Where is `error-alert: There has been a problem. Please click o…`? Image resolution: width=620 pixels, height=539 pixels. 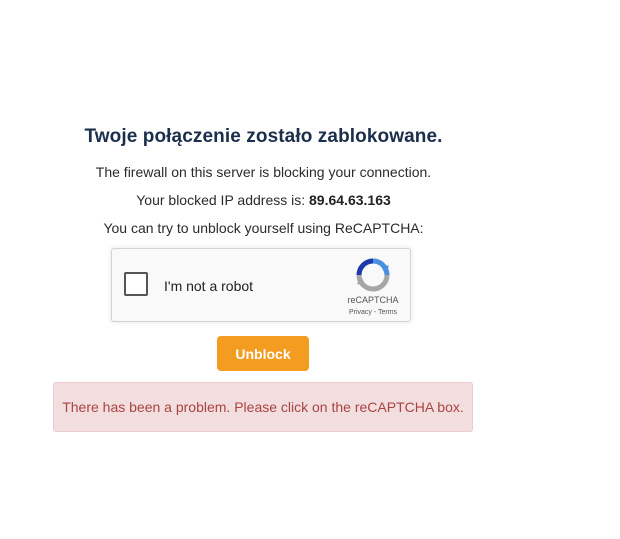
error-alert: There has been a problem. Please click o… is located at coordinates (263, 407).